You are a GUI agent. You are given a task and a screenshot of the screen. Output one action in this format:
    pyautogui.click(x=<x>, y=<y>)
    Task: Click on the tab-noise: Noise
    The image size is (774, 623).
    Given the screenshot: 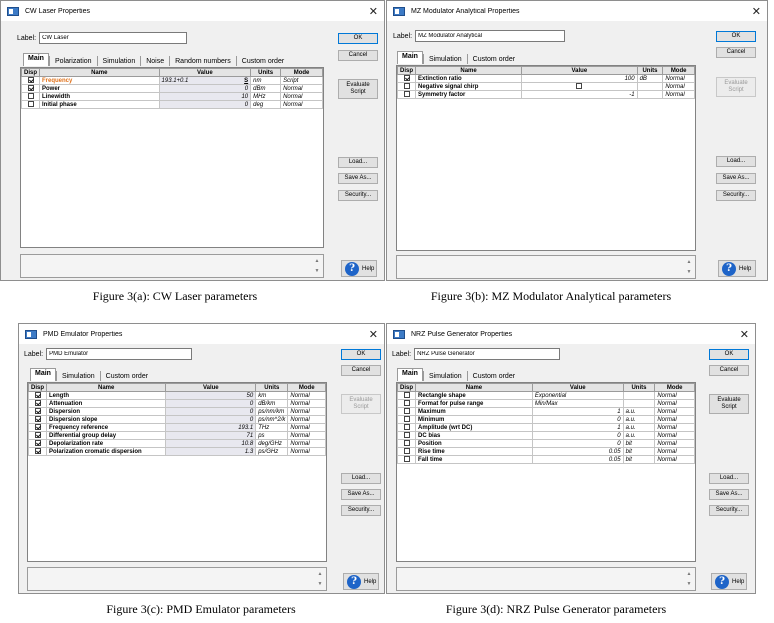 What is the action you would take?
    pyautogui.click(x=155, y=61)
    